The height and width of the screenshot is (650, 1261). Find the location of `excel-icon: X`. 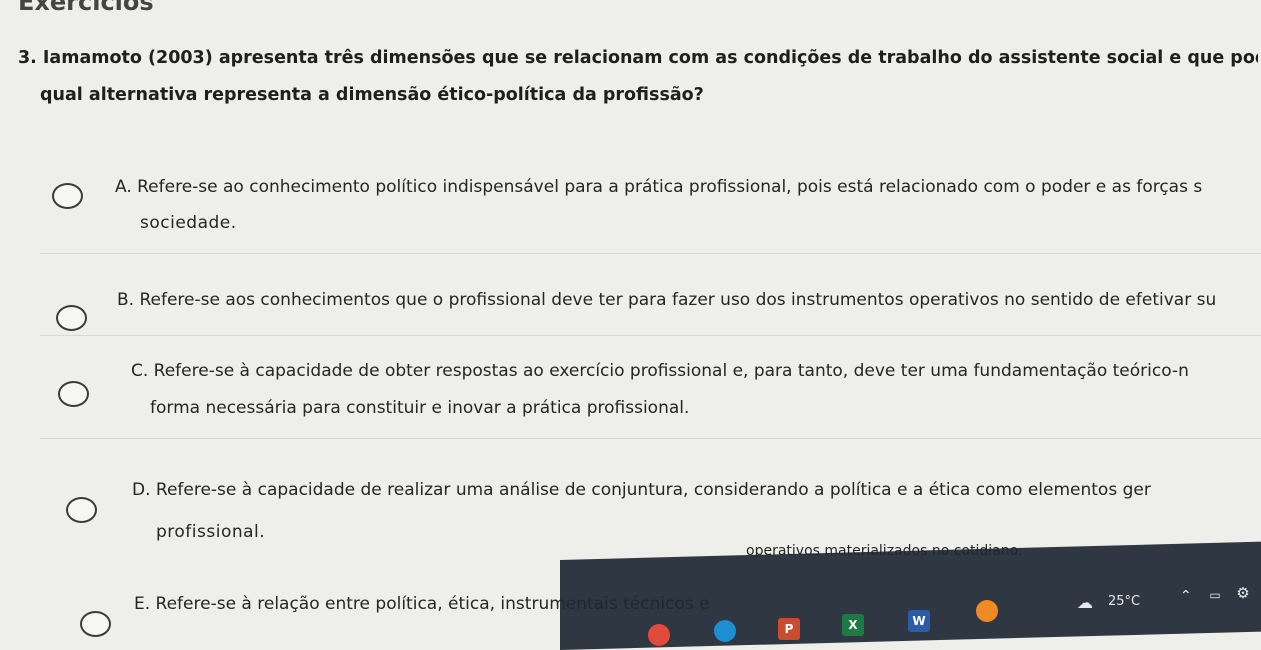

excel-icon: X is located at coordinates (853, 625).